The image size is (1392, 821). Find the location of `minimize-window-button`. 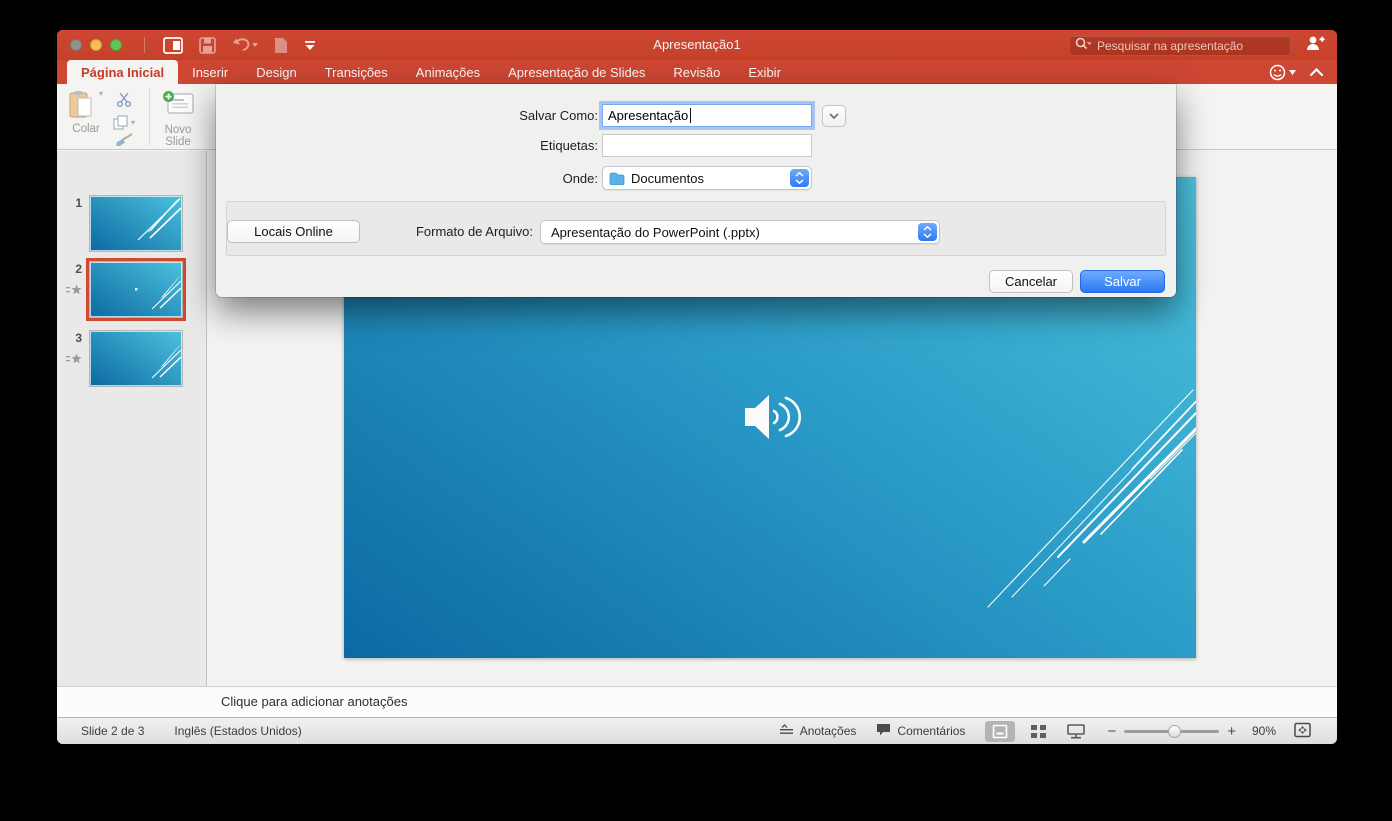

minimize-window-button is located at coordinates (96, 45).